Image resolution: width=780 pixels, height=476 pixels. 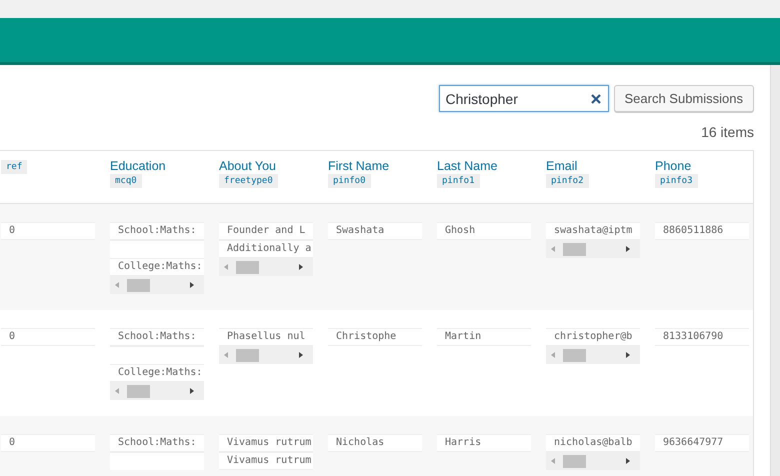 I want to click on column-tag: pinfo0, so click(x=349, y=181).